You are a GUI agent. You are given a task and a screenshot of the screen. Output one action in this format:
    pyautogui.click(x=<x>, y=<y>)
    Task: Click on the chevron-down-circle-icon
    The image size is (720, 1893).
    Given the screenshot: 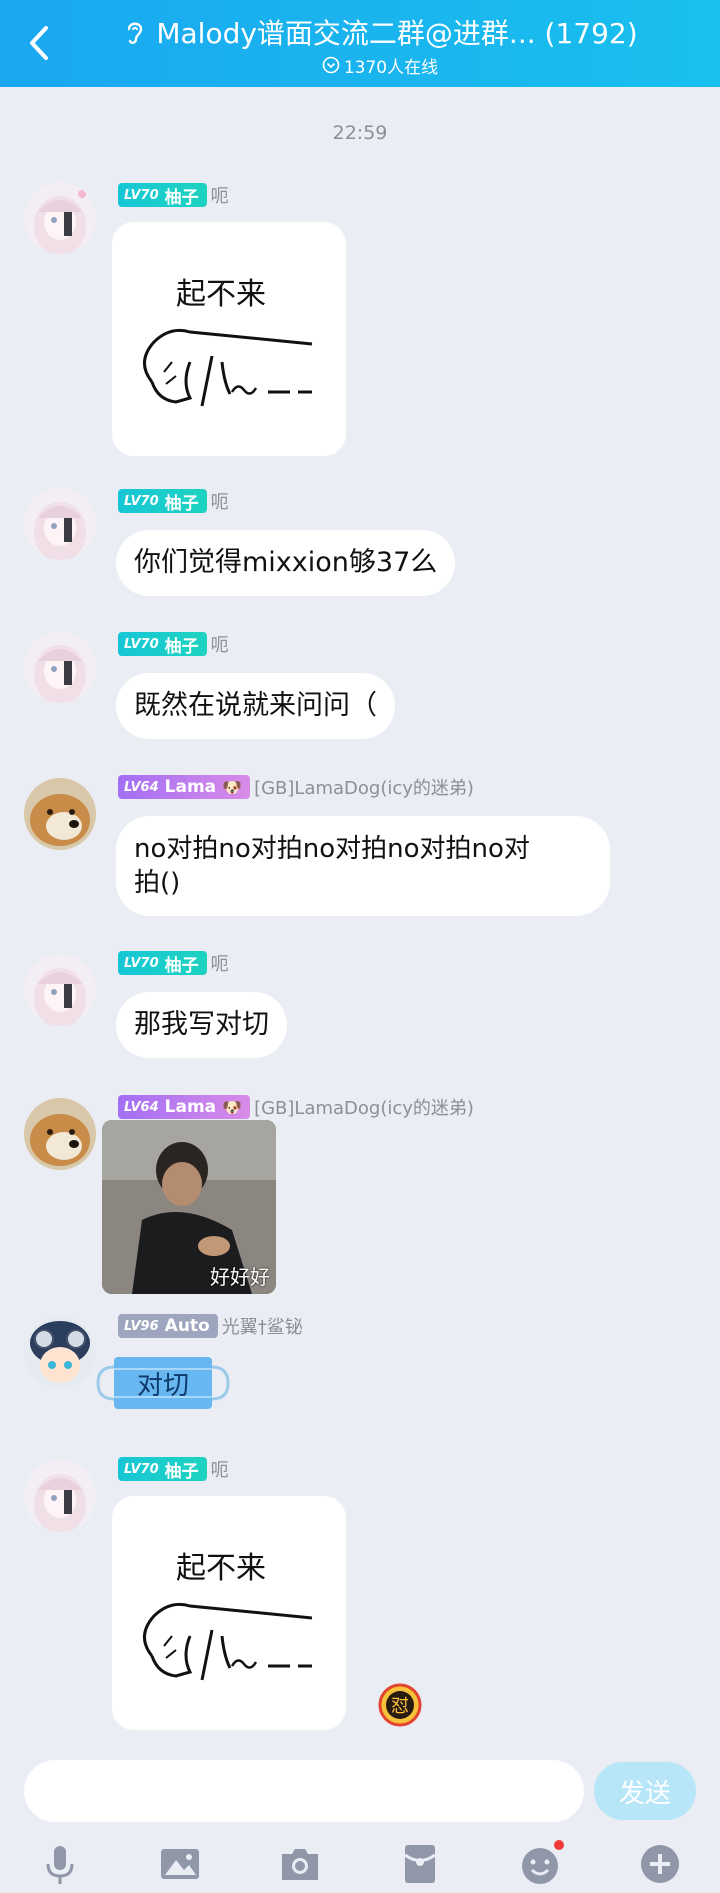 What is the action you would take?
    pyautogui.click(x=331, y=65)
    